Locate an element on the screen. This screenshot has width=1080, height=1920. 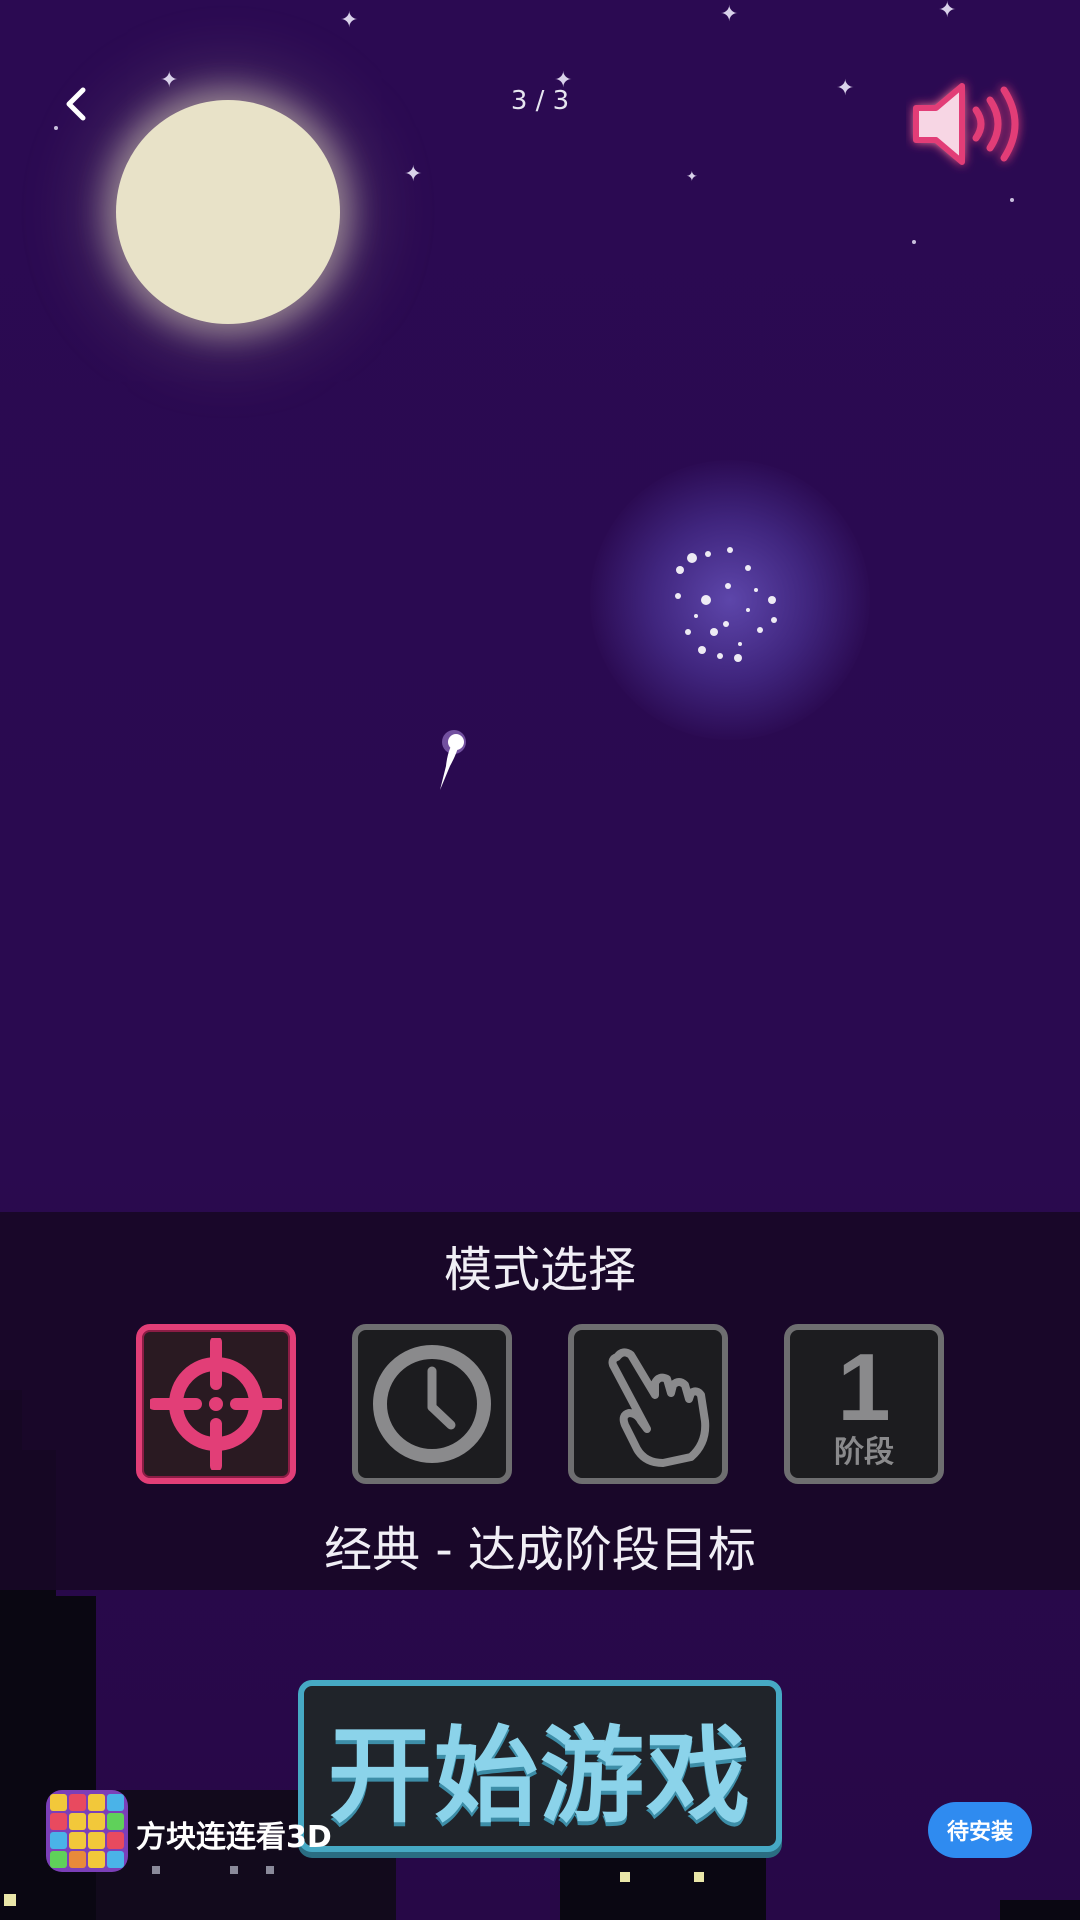
sound-toggle-button is located at coordinates (971, 124).